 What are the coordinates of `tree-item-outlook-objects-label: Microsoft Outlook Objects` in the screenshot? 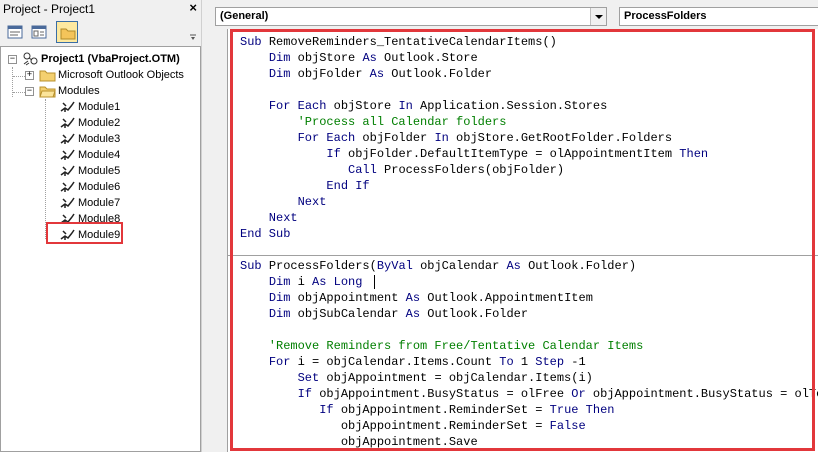 It's located at (121, 75).